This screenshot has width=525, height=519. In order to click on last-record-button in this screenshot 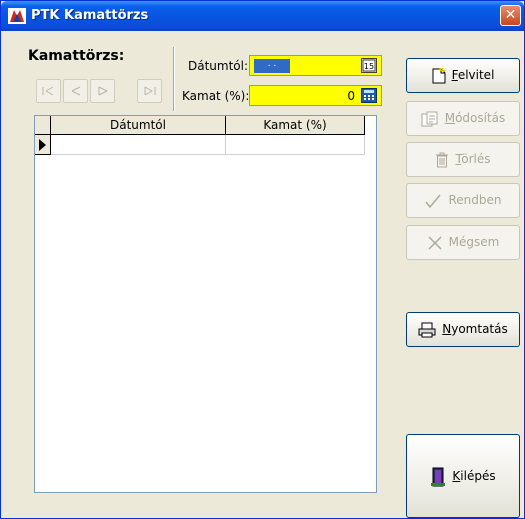, I will do `click(149, 91)`.